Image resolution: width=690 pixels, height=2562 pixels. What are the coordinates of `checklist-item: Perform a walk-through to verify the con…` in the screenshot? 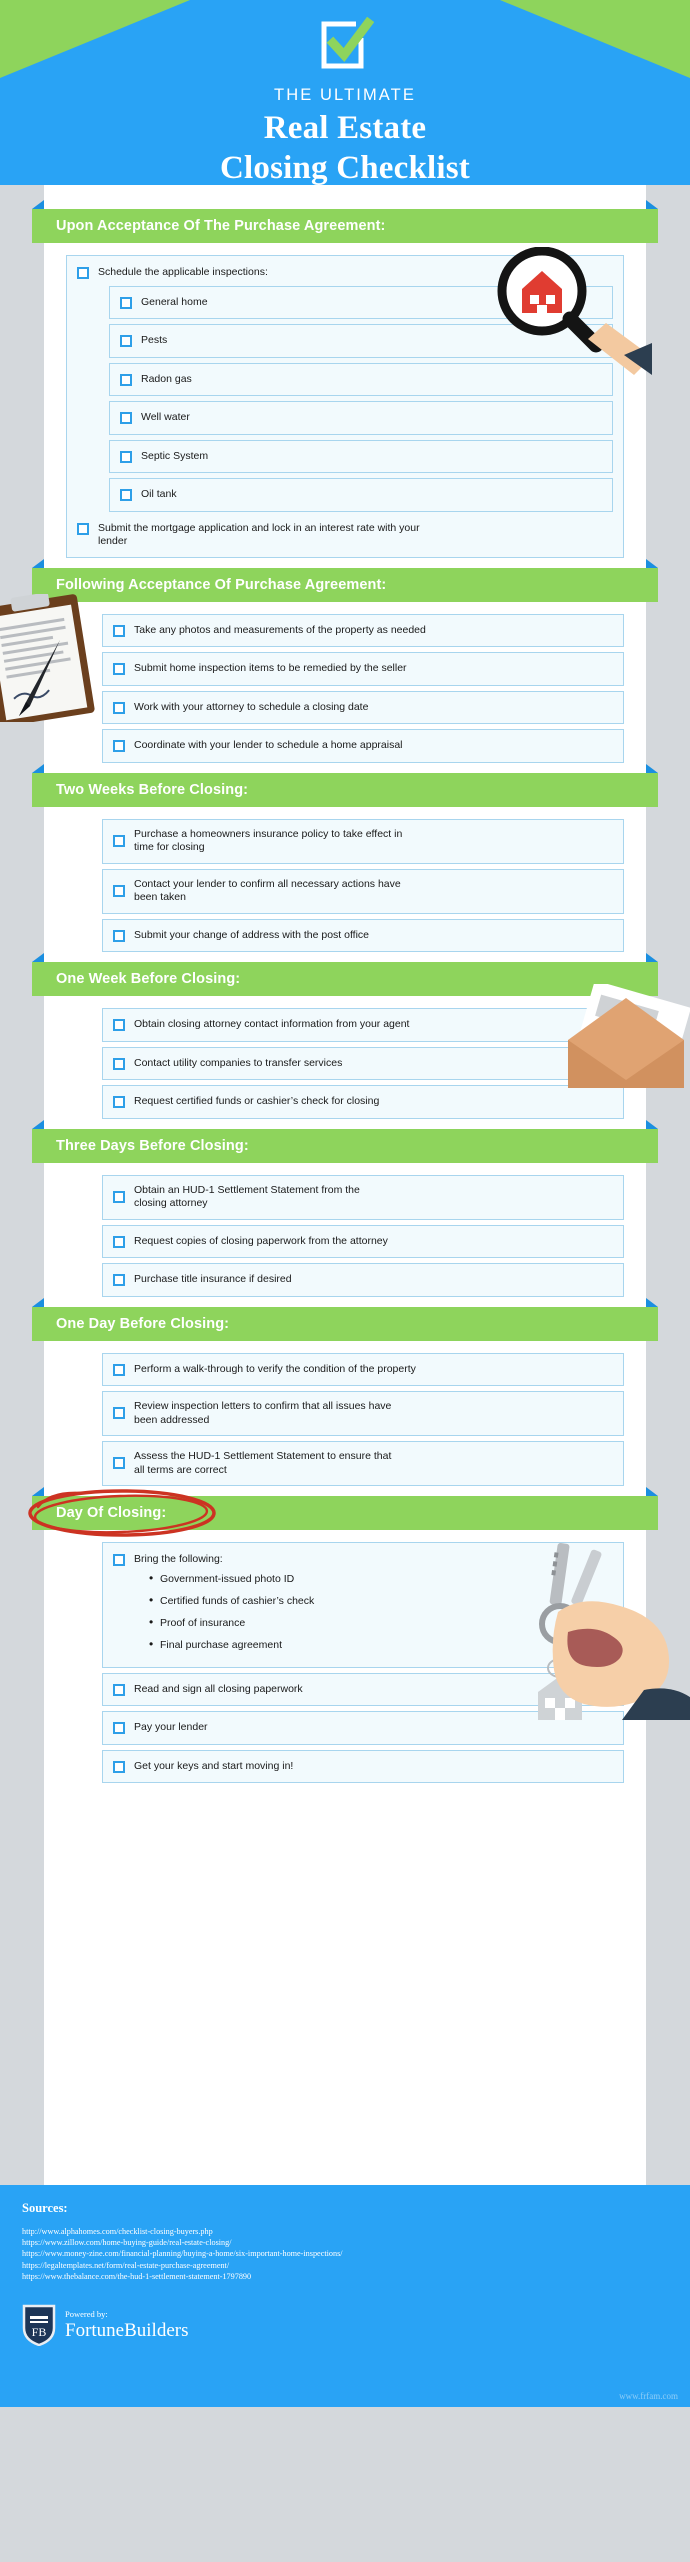 It's located at (363, 1369).